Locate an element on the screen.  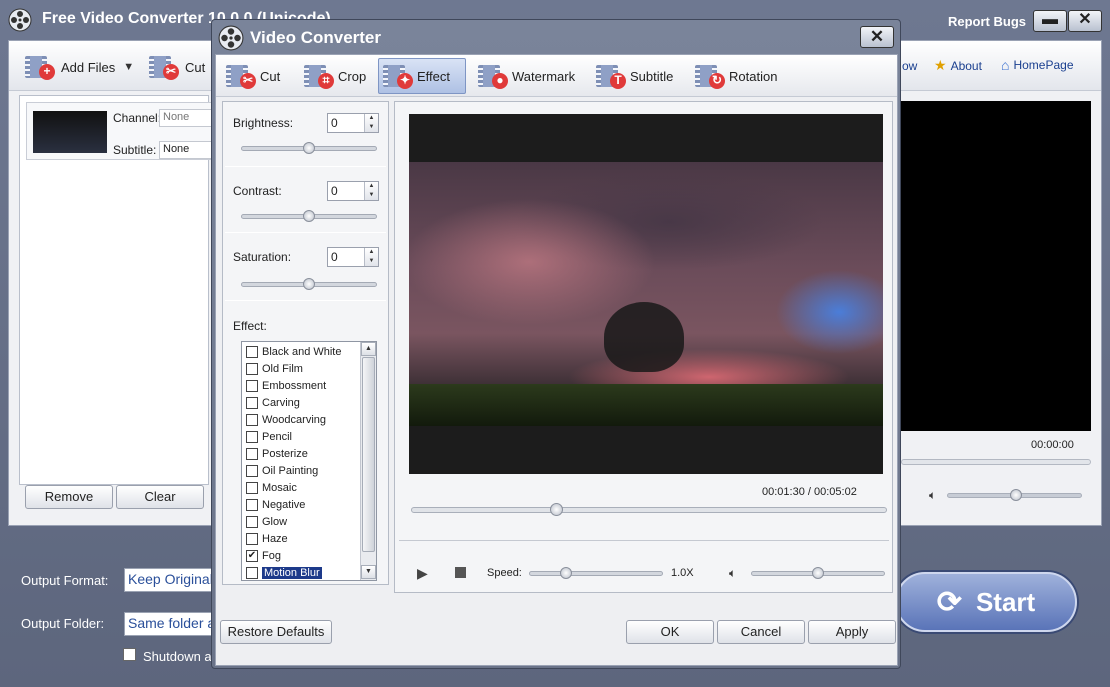
tab-cut: ✂ Cut is located at coordinates (254, 76).